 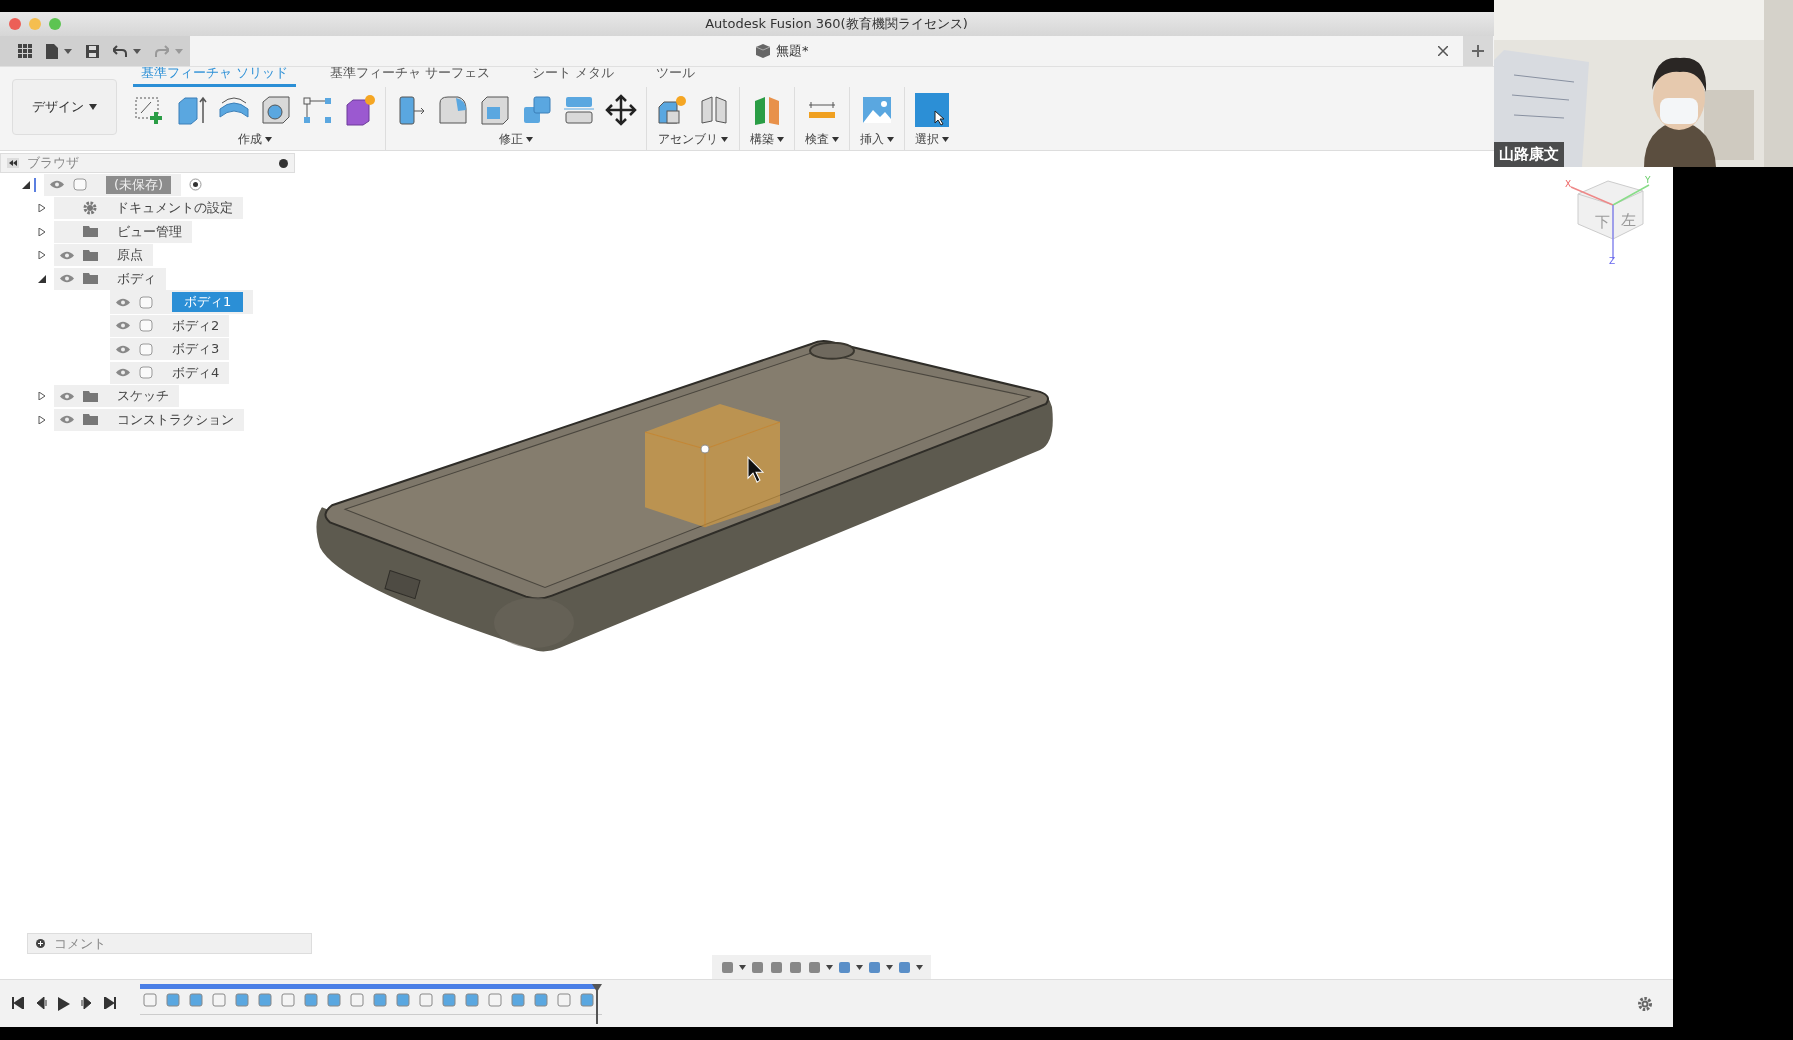 I want to click on tree-item: ボディ1, so click(x=182, y=302).